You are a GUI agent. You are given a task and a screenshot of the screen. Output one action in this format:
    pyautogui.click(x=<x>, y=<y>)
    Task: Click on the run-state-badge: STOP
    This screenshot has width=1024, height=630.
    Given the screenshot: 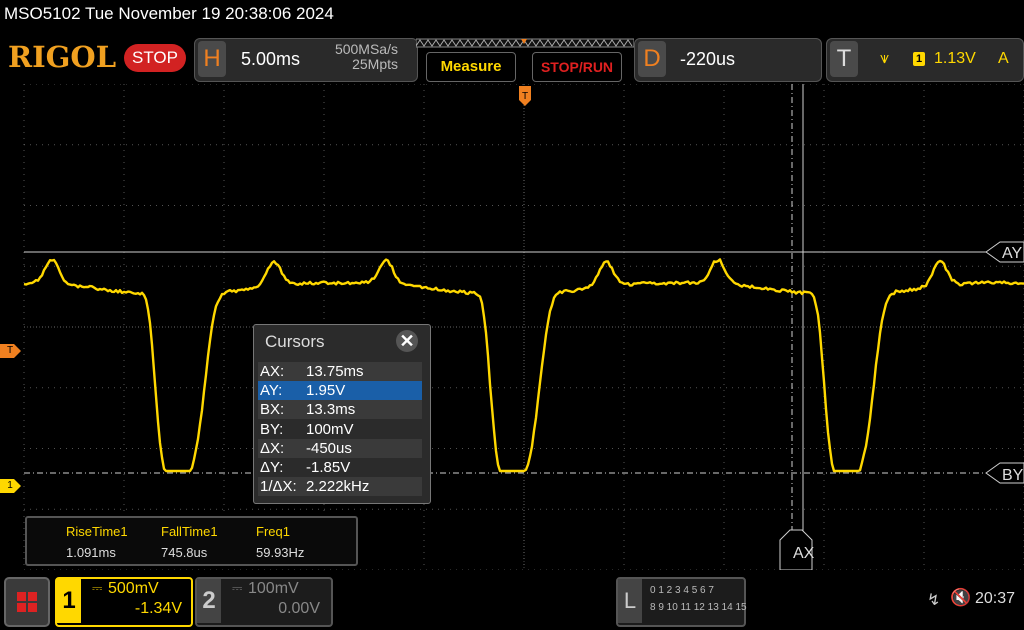 What is the action you would take?
    pyautogui.click(x=155, y=58)
    